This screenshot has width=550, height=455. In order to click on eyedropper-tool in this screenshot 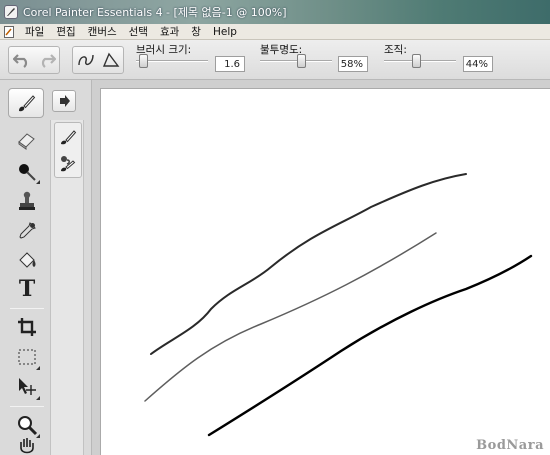, I will do `click(27, 231)`.